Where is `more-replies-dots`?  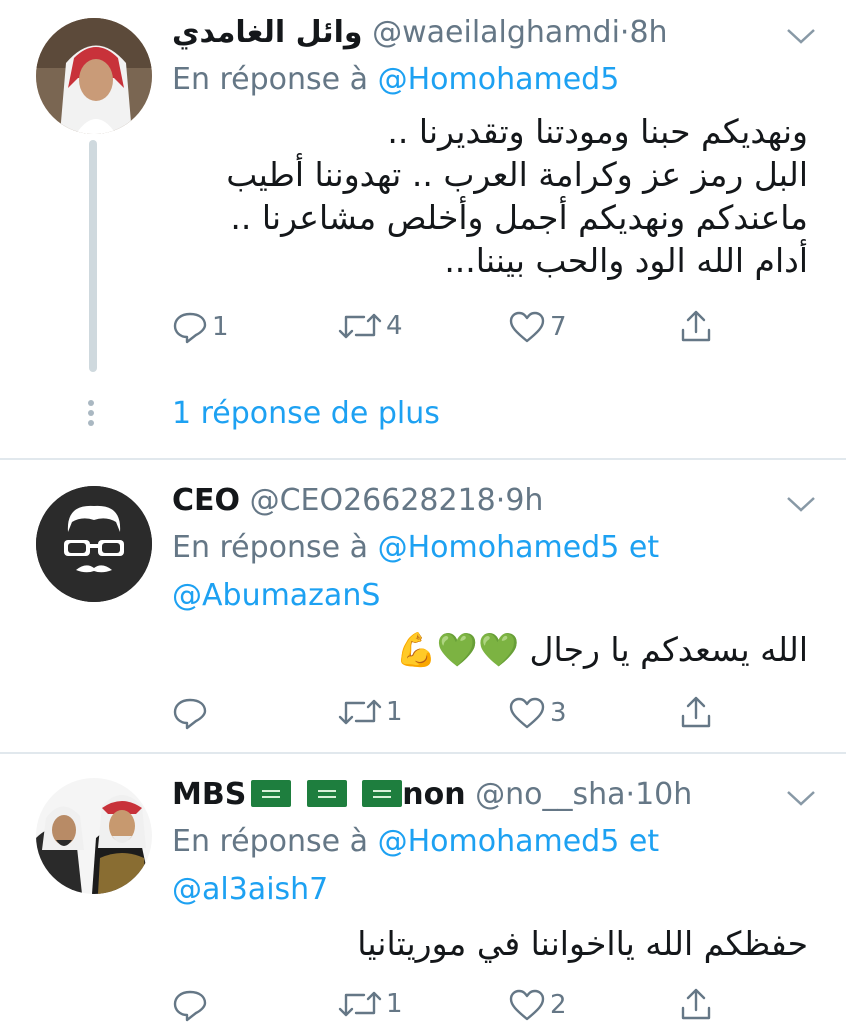
more-replies-dots is located at coordinates (91, 415).